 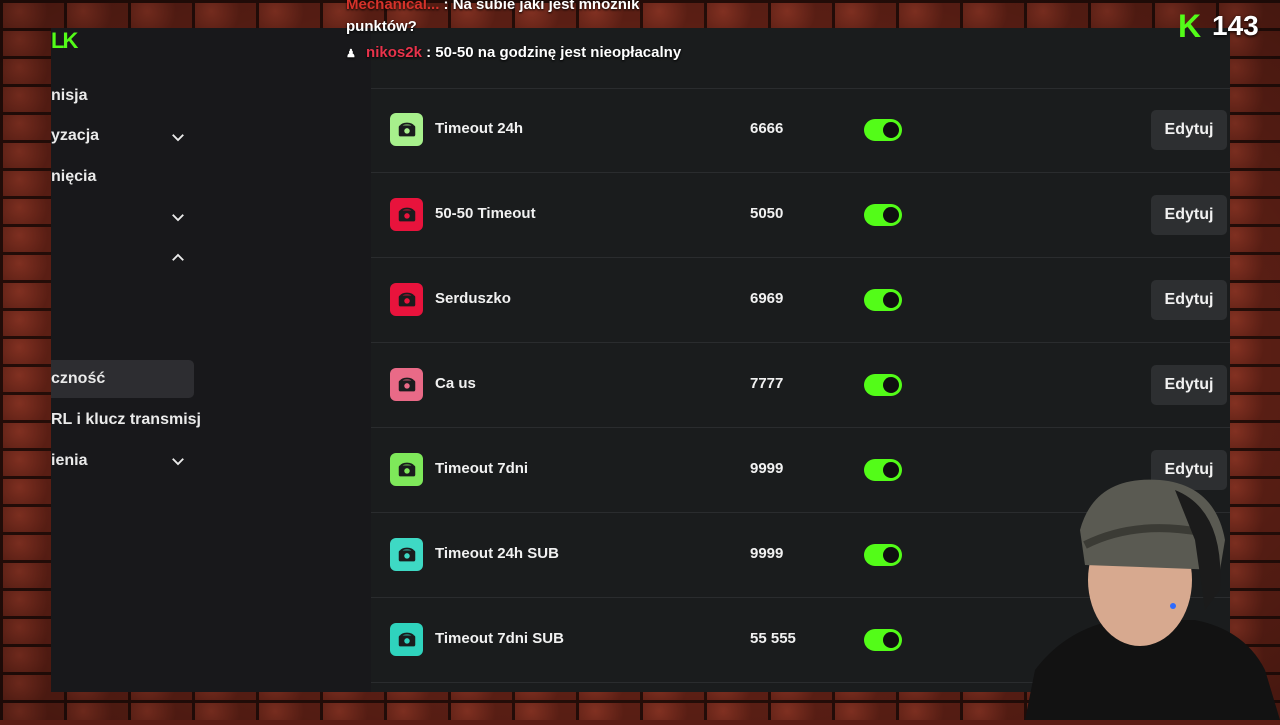 What do you see at coordinates (800, 215) in the screenshot?
I see `reward-row: 50-50 Timeout 5050 Edytuj` at bounding box center [800, 215].